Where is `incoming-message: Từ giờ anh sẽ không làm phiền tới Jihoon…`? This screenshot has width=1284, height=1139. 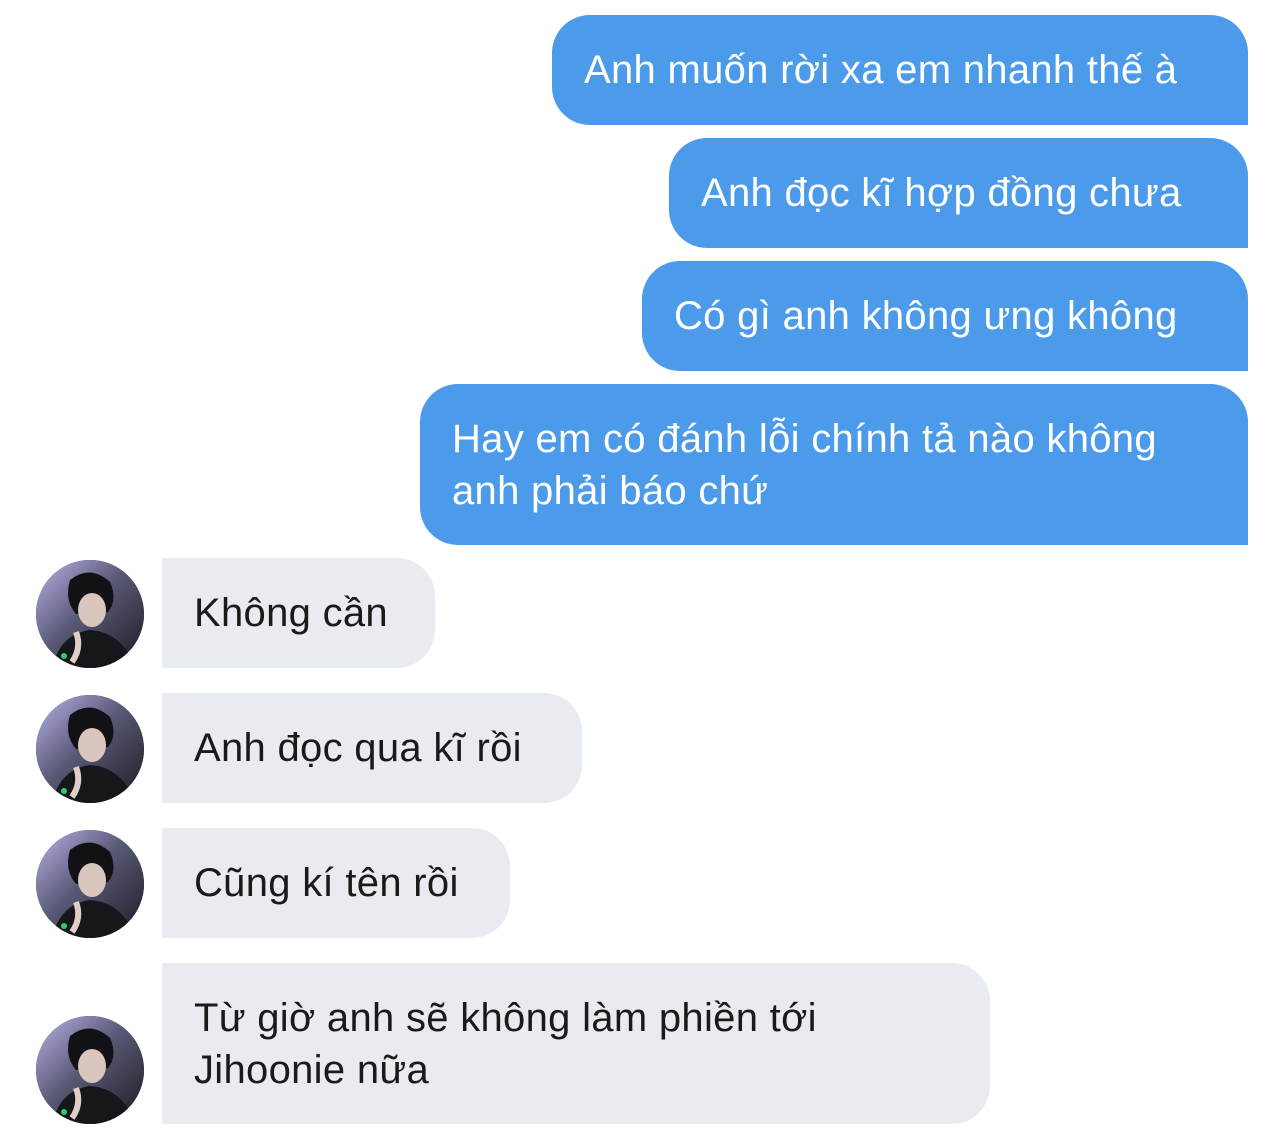 incoming-message: Từ giờ anh sẽ không làm phiền tới Jihoon… is located at coordinates (576, 1043).